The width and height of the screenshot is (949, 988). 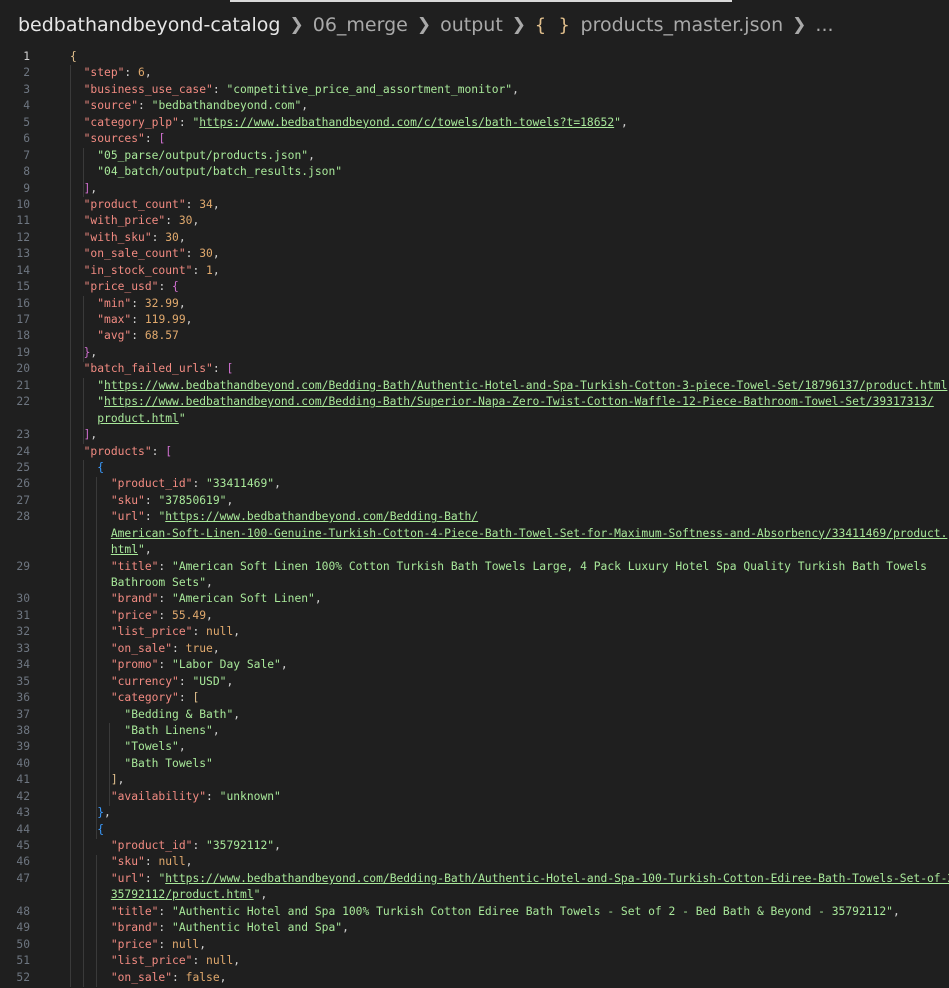 I want to click on code-line: 18 "avg": 68.57, so click(x=474, y=336).